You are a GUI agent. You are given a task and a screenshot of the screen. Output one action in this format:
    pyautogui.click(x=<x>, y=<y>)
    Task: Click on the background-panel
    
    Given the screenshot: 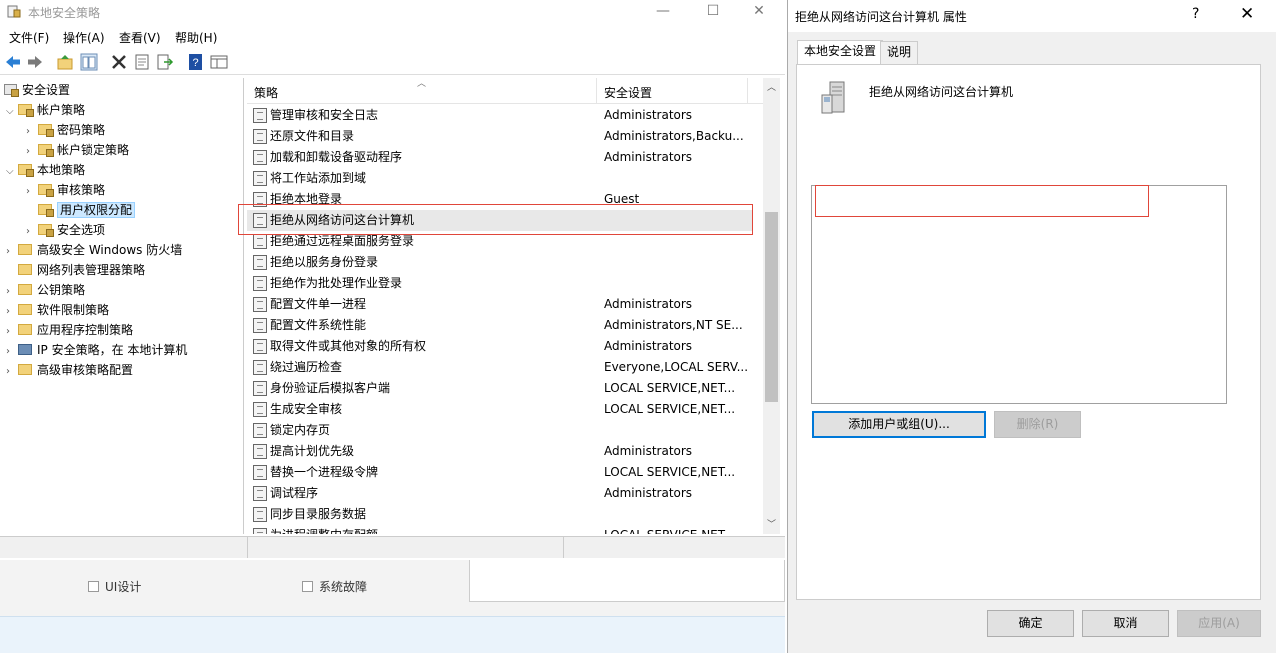 What is the action you would take?
    pyautogui.click(x=627, y=581)
    